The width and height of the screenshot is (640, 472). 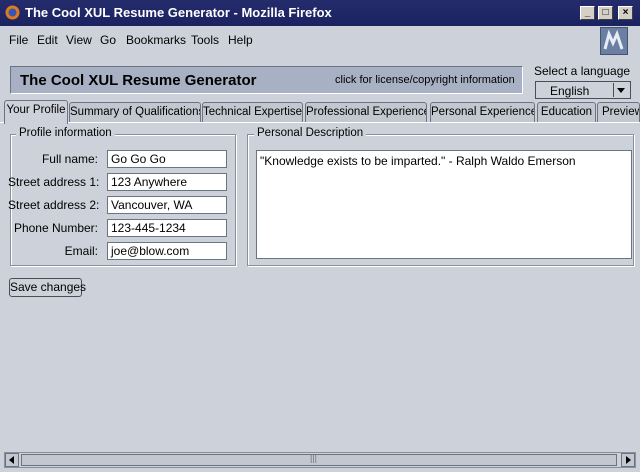 What do you see at coordinates (205, 40) in the screenshot?
I see `menu-tools: Tools` at bounding box center [205, 40].